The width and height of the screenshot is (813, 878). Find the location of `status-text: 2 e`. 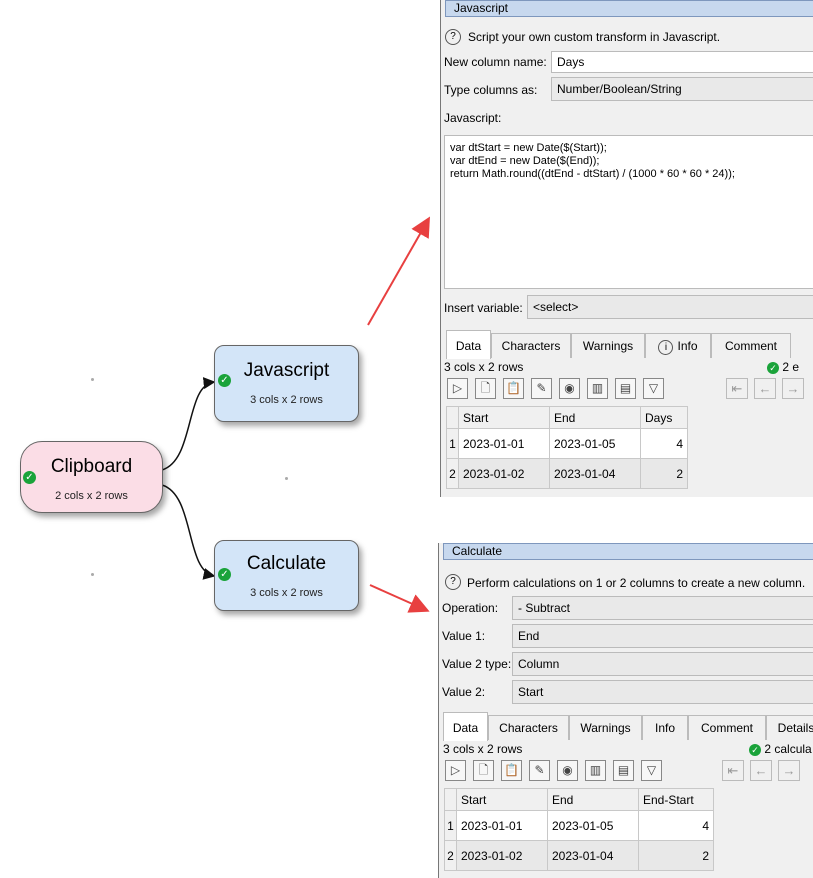

status-text: 2 e is located at coordinates (791, 367).